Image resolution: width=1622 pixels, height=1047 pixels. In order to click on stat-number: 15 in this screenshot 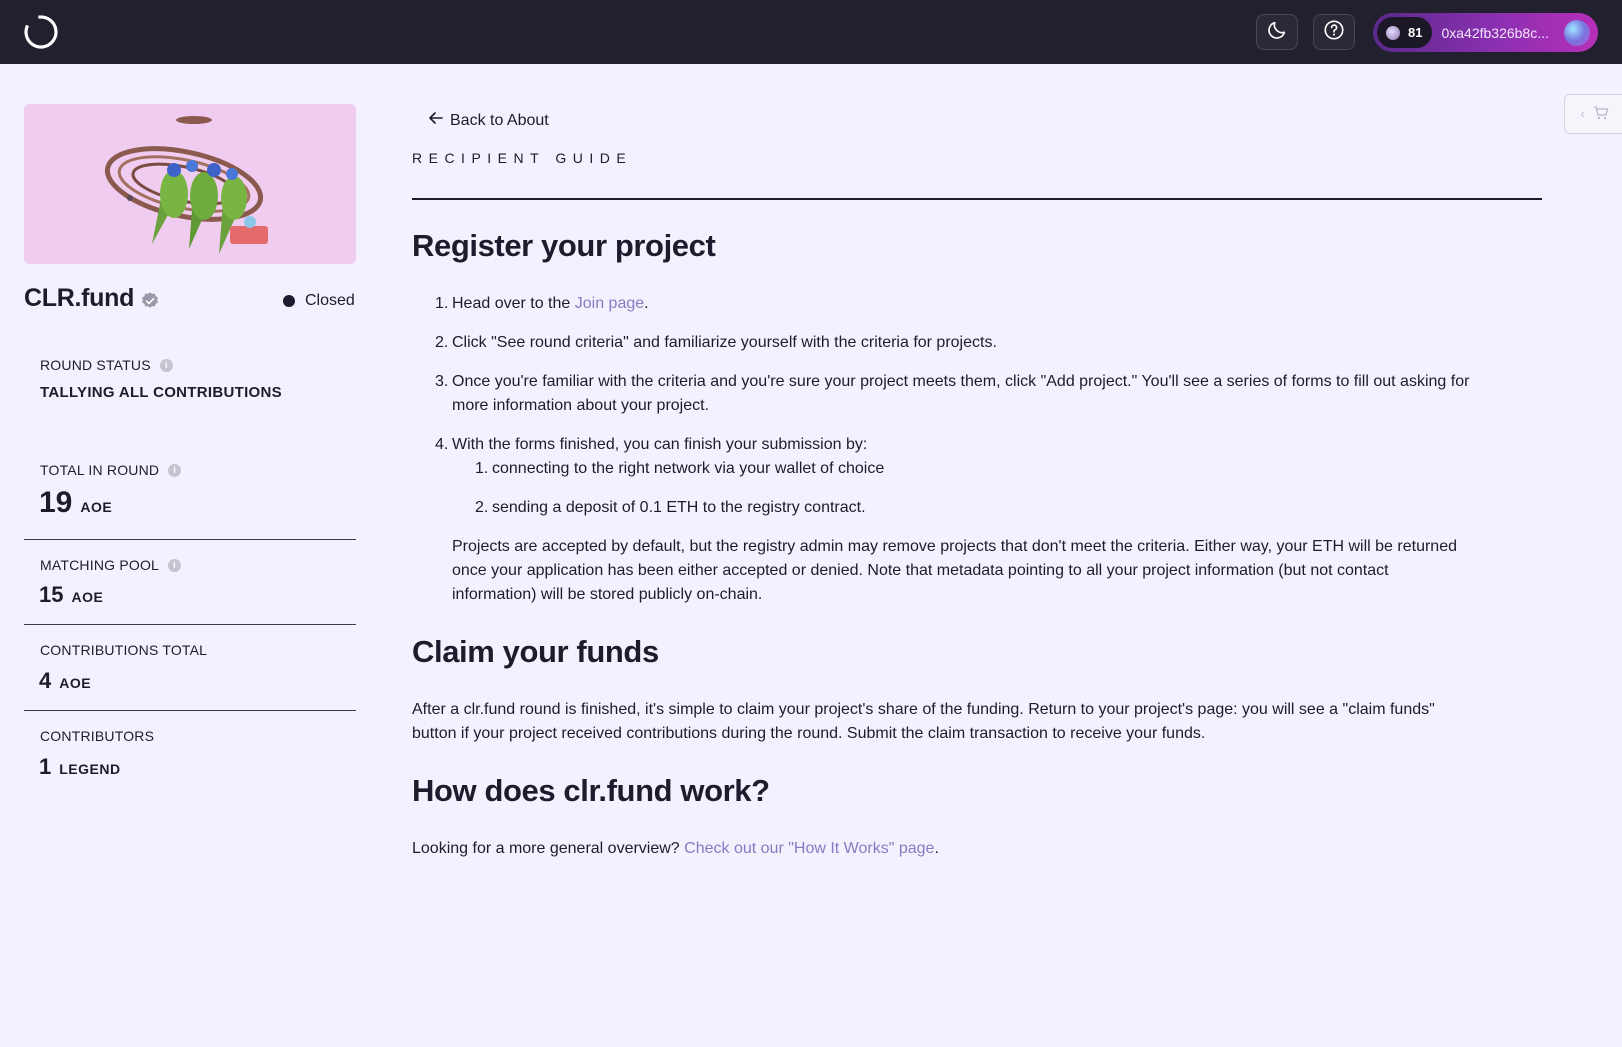, I will do `click(51, 594)`.